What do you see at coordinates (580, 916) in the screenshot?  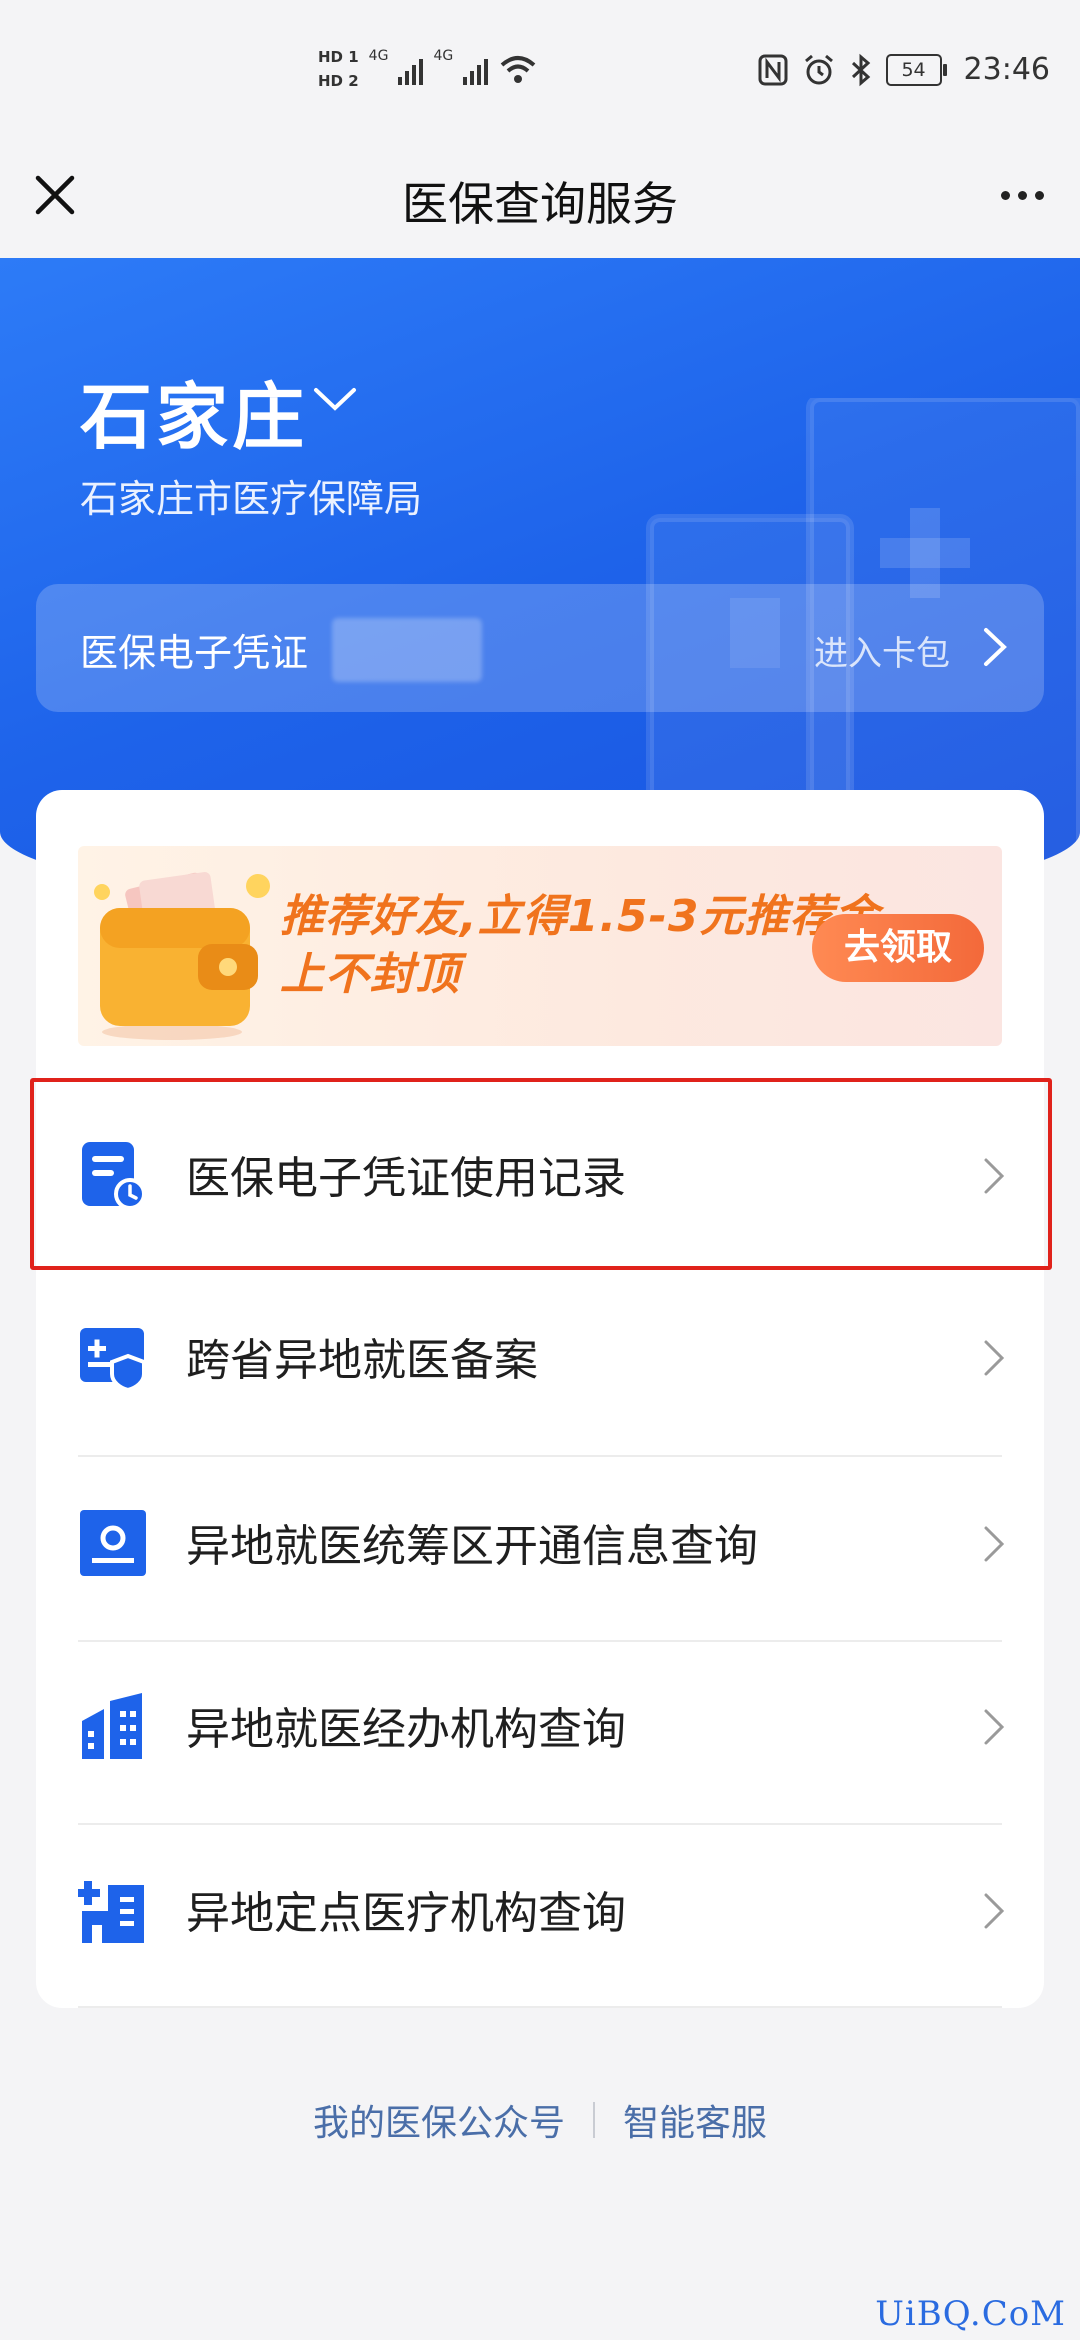 I see `banner-line1: 推荐好友,立得1.5-3元推荐金` at bounding box center [580, 916].